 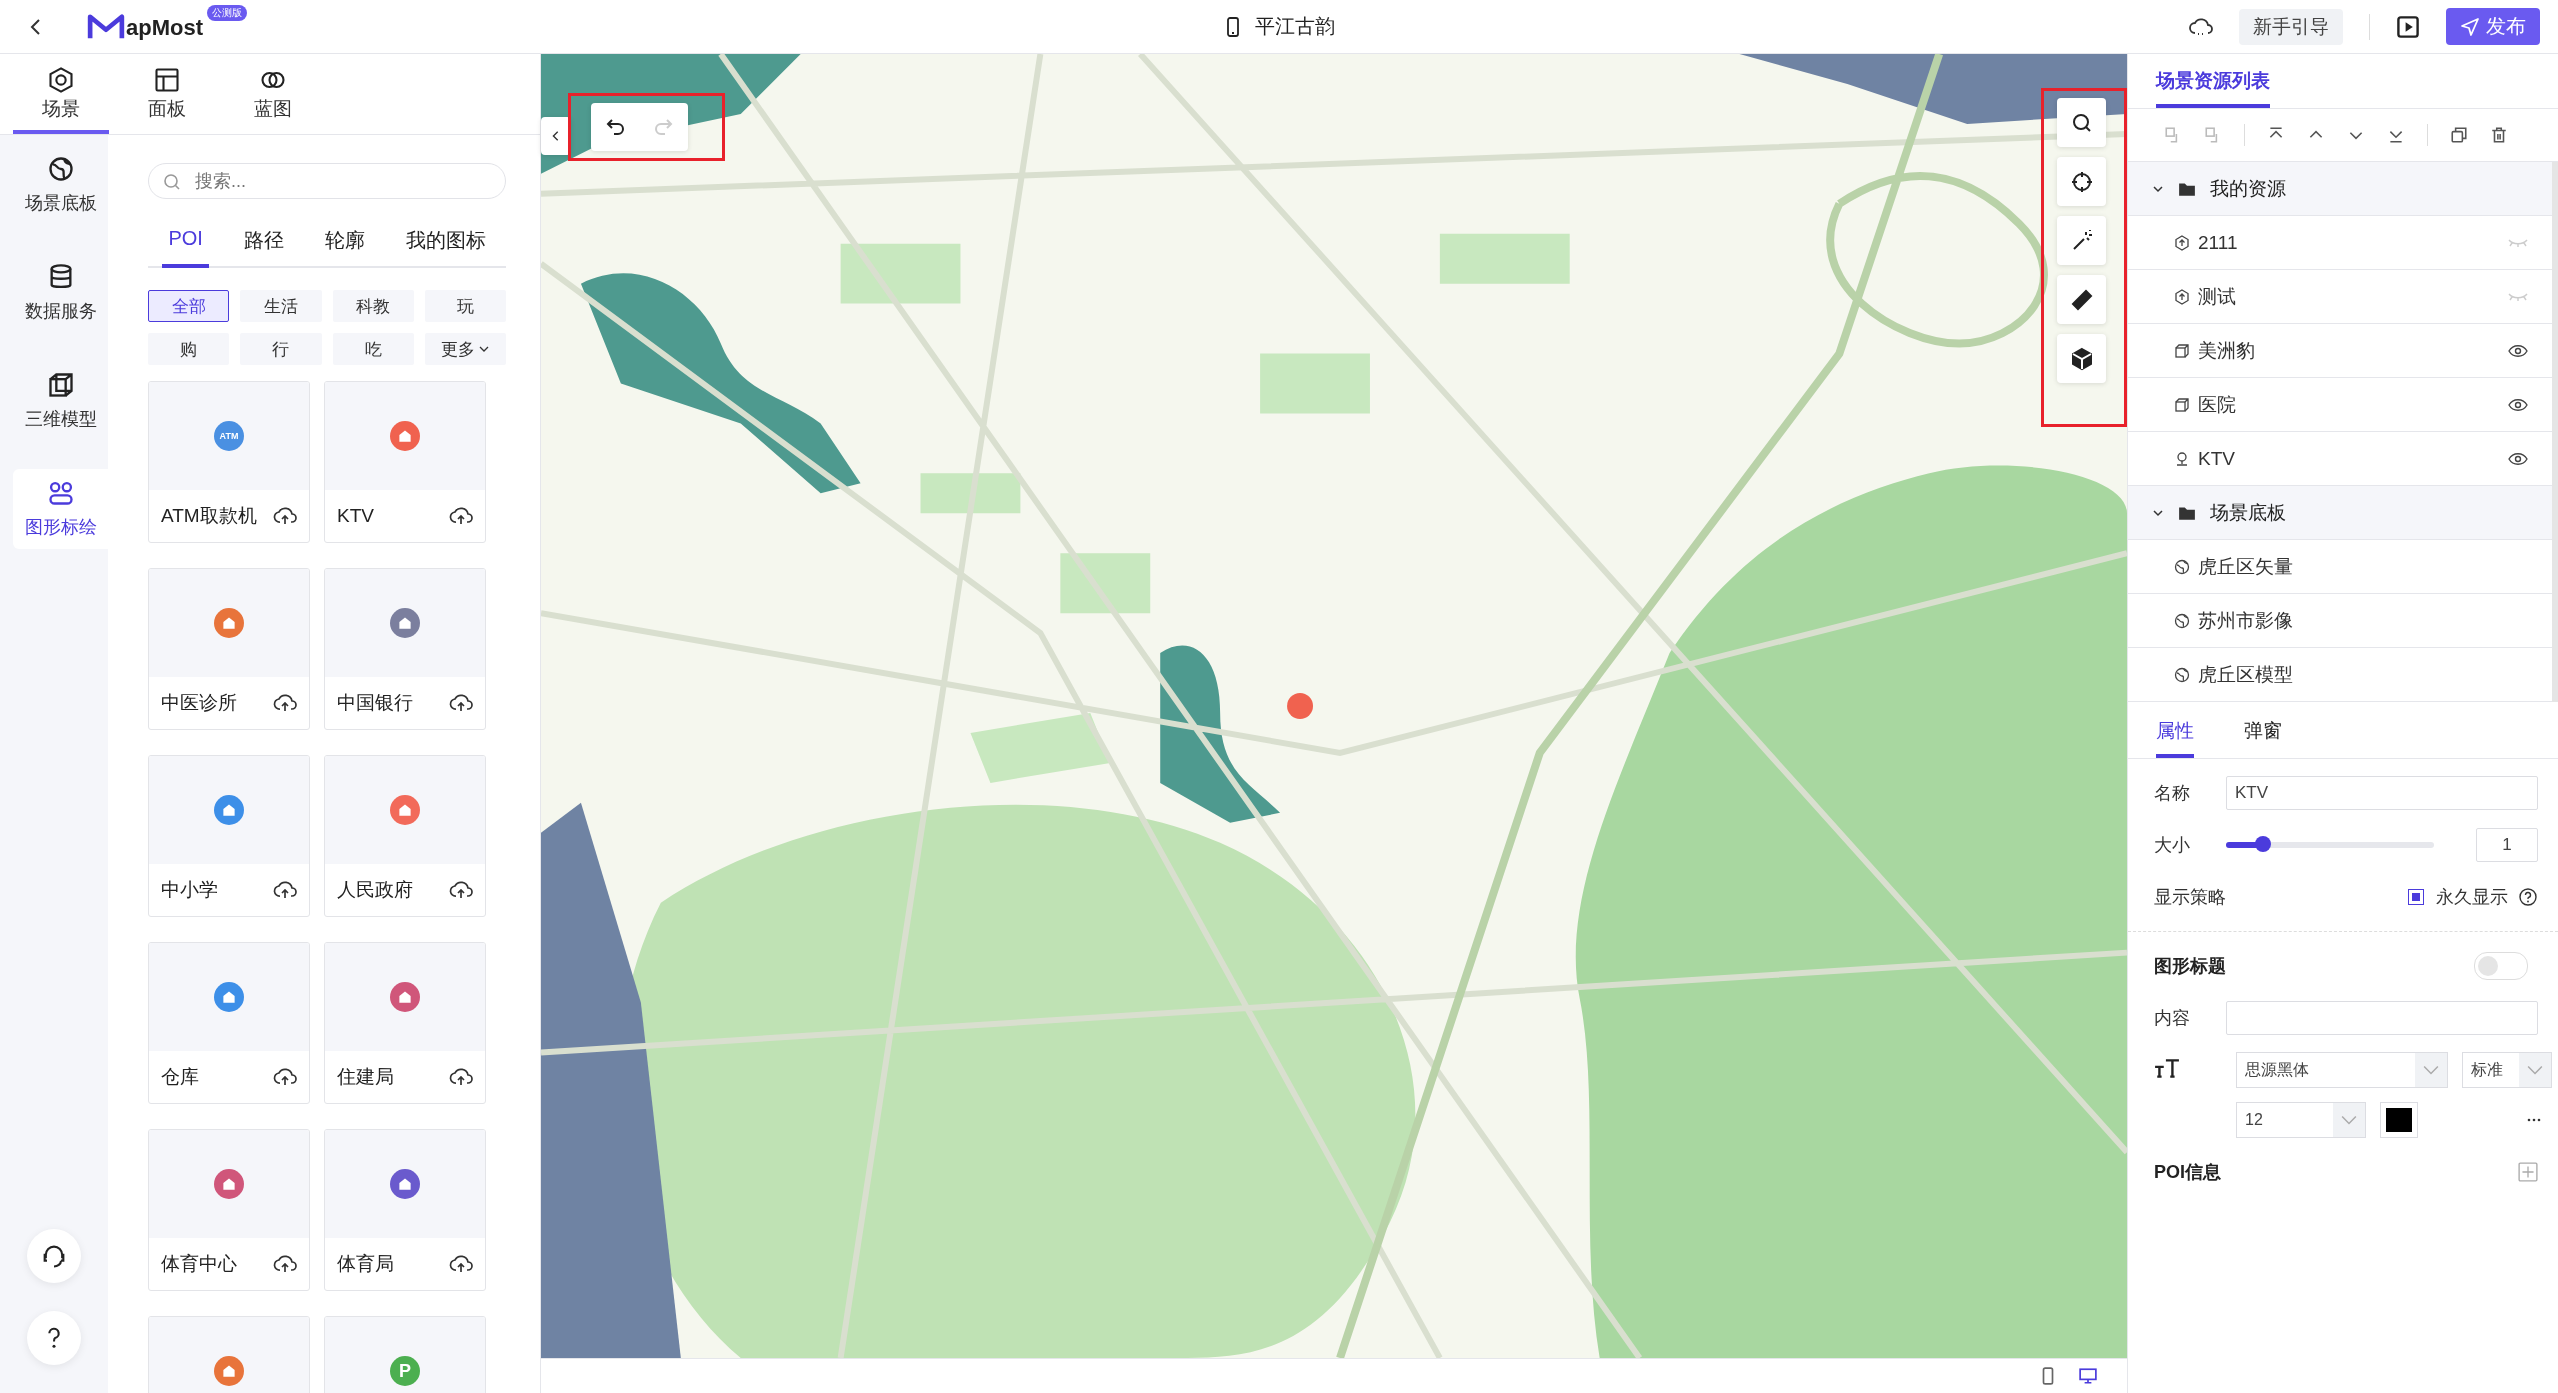 I want to click on rail-item: 数据服务, so click(x=60, y=293).